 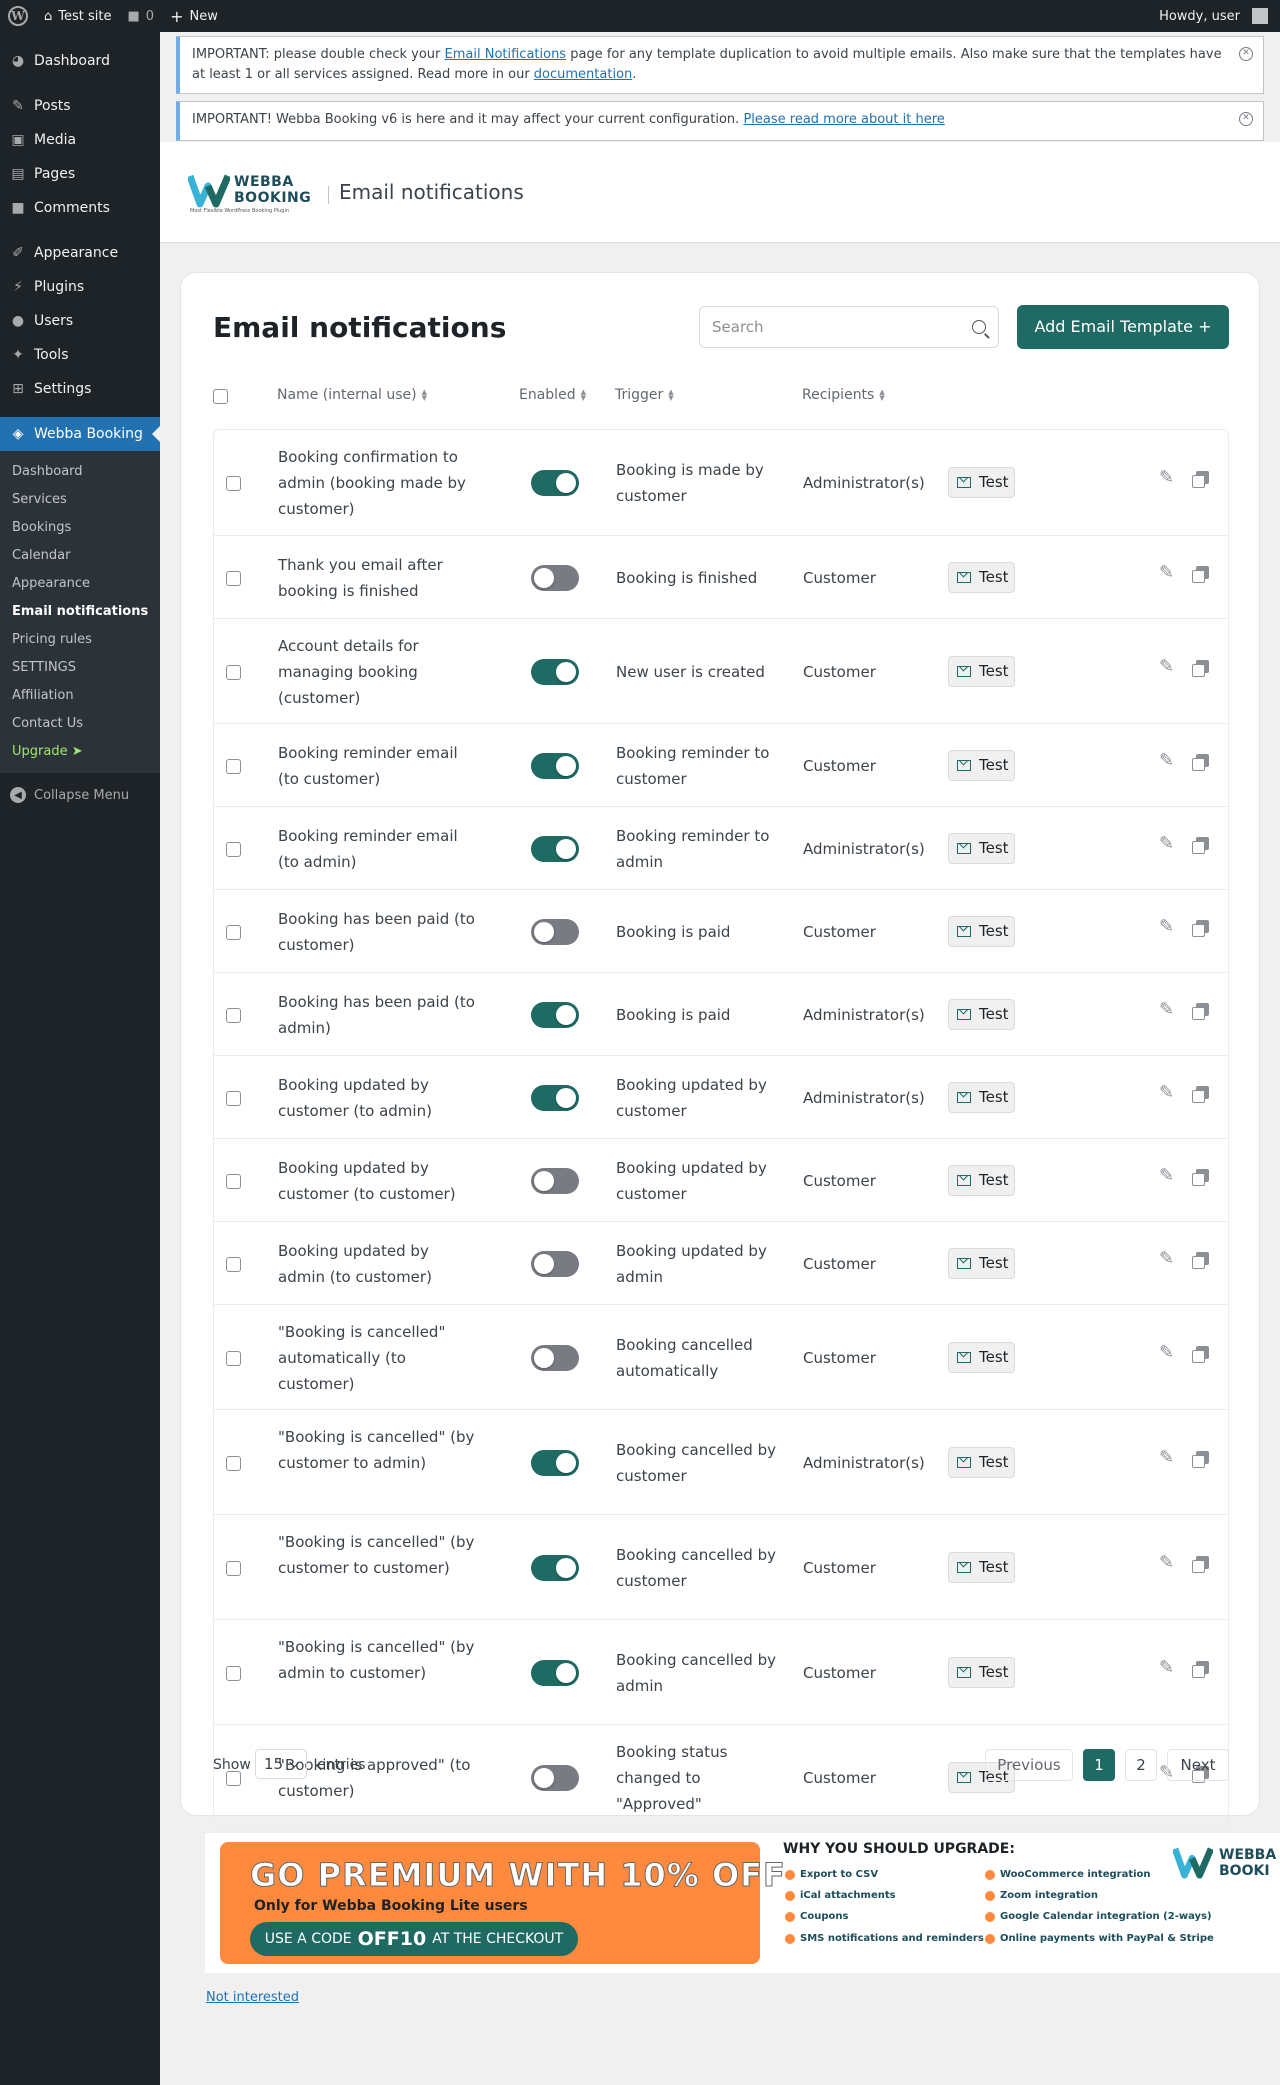 What do you see at coordinates (843, 395) in the screenshot?
I see `col-recipients: Recipients ▲ ▼` at bounding box center [843, 395].